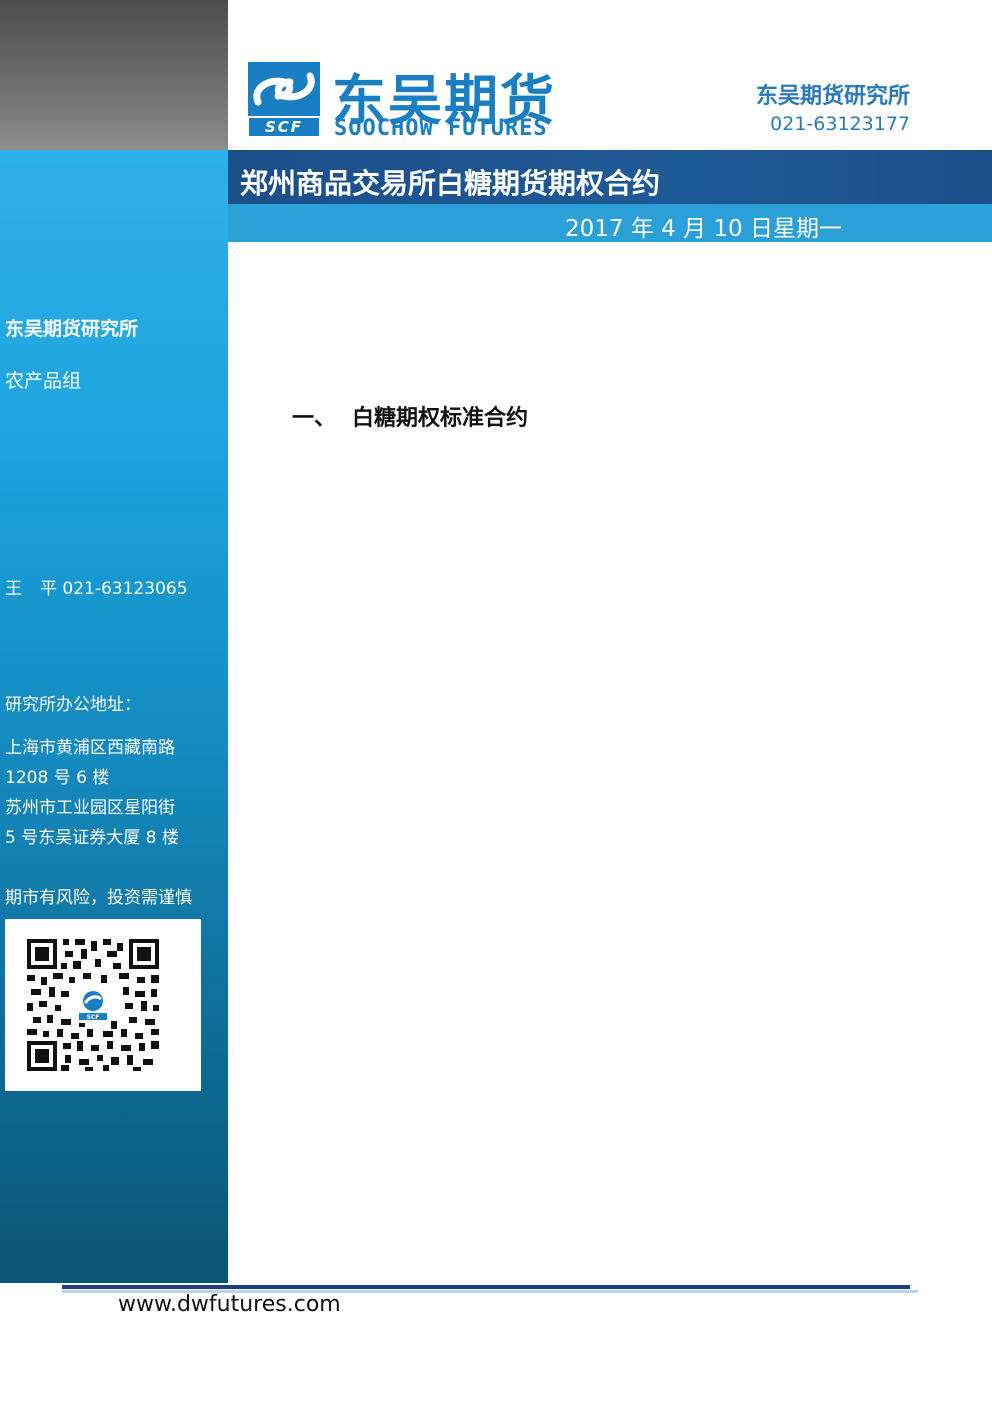  I want to click on company-logo: SCF 东吴期货 SOOCHOW FUTURES, so click(418, 102).